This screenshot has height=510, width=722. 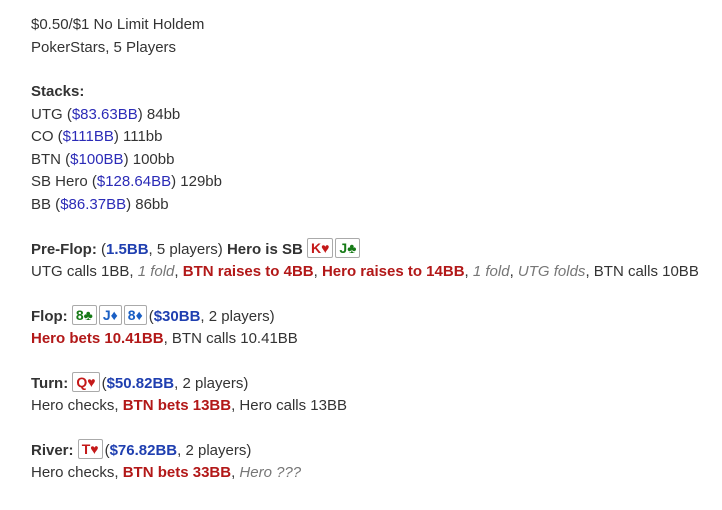 I want to click on hero-cards: K♥ J♣, so click(x=334, y=248).